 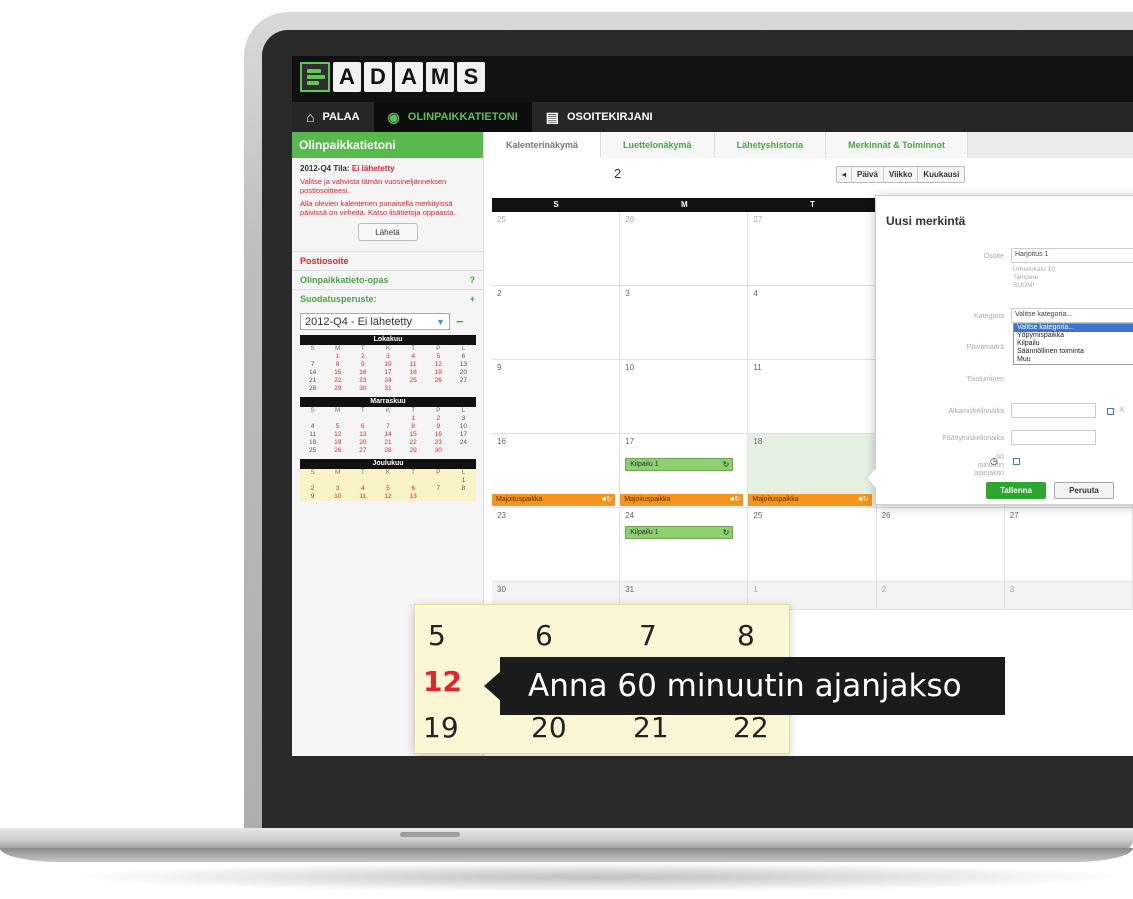 What do you see at coordinates (1084, 490) in the screenshot?
I see `cancel-button: Peruuta` at bounding box center [1084, 490].